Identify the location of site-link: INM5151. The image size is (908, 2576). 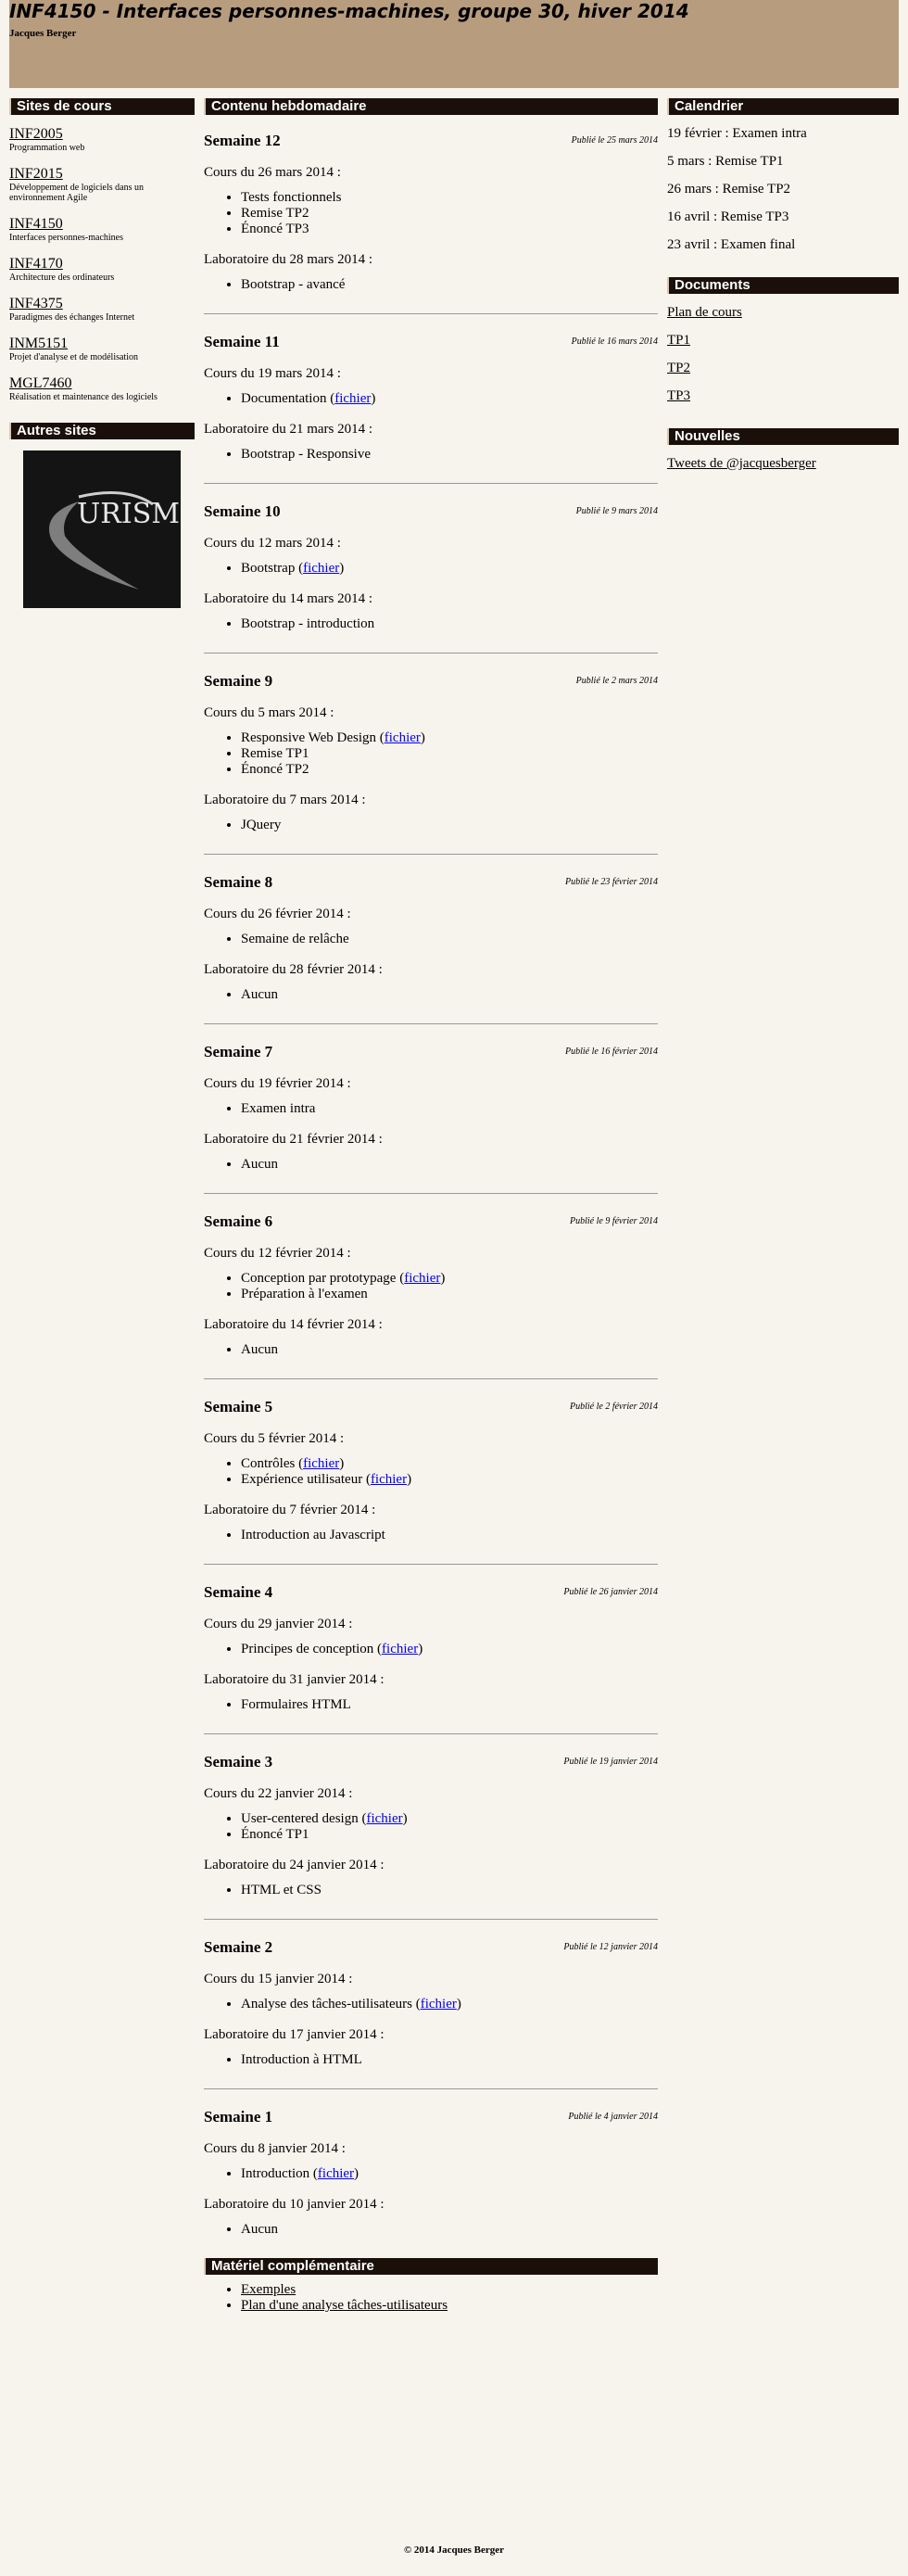
(102, 344).